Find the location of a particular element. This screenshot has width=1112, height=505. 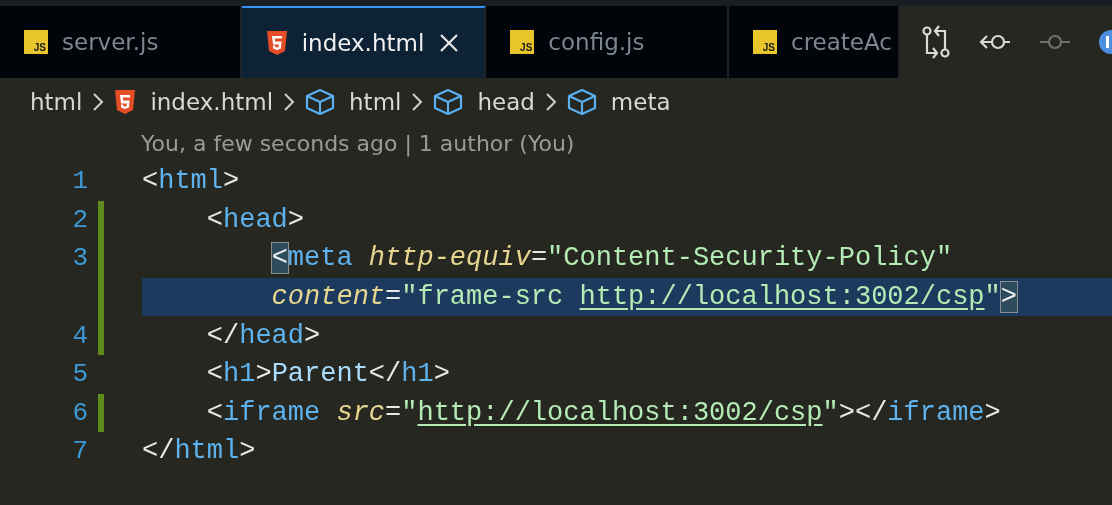

code-line: <html> is located at coordinates (191, 181).